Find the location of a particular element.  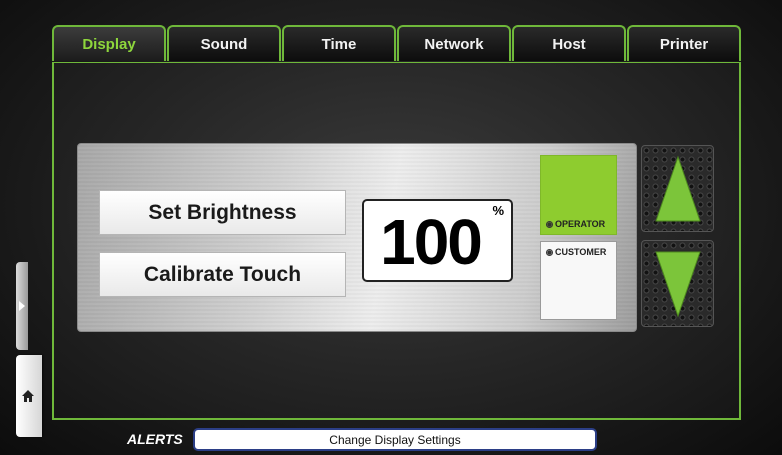

alerts-message-bar: Change Display Settings is located at coordinates (395, 439).